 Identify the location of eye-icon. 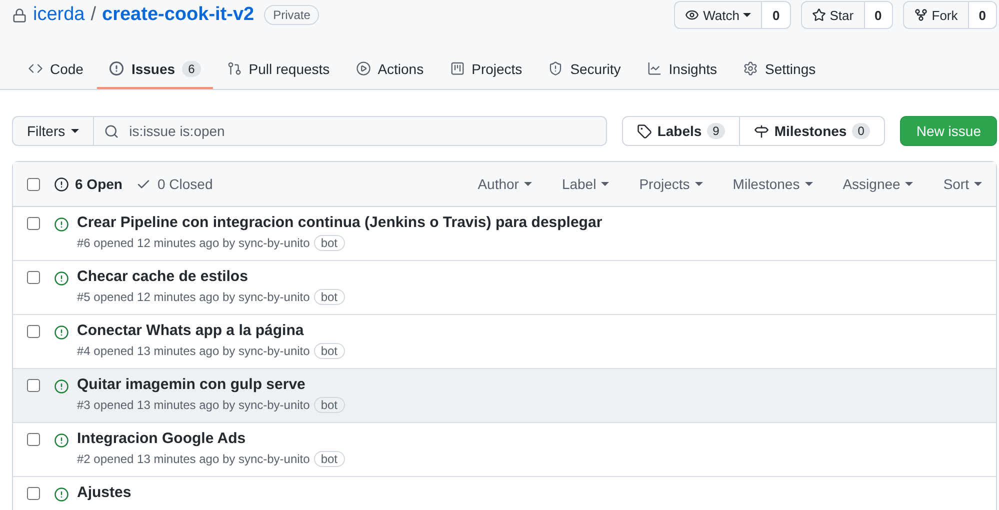
(692, 15).